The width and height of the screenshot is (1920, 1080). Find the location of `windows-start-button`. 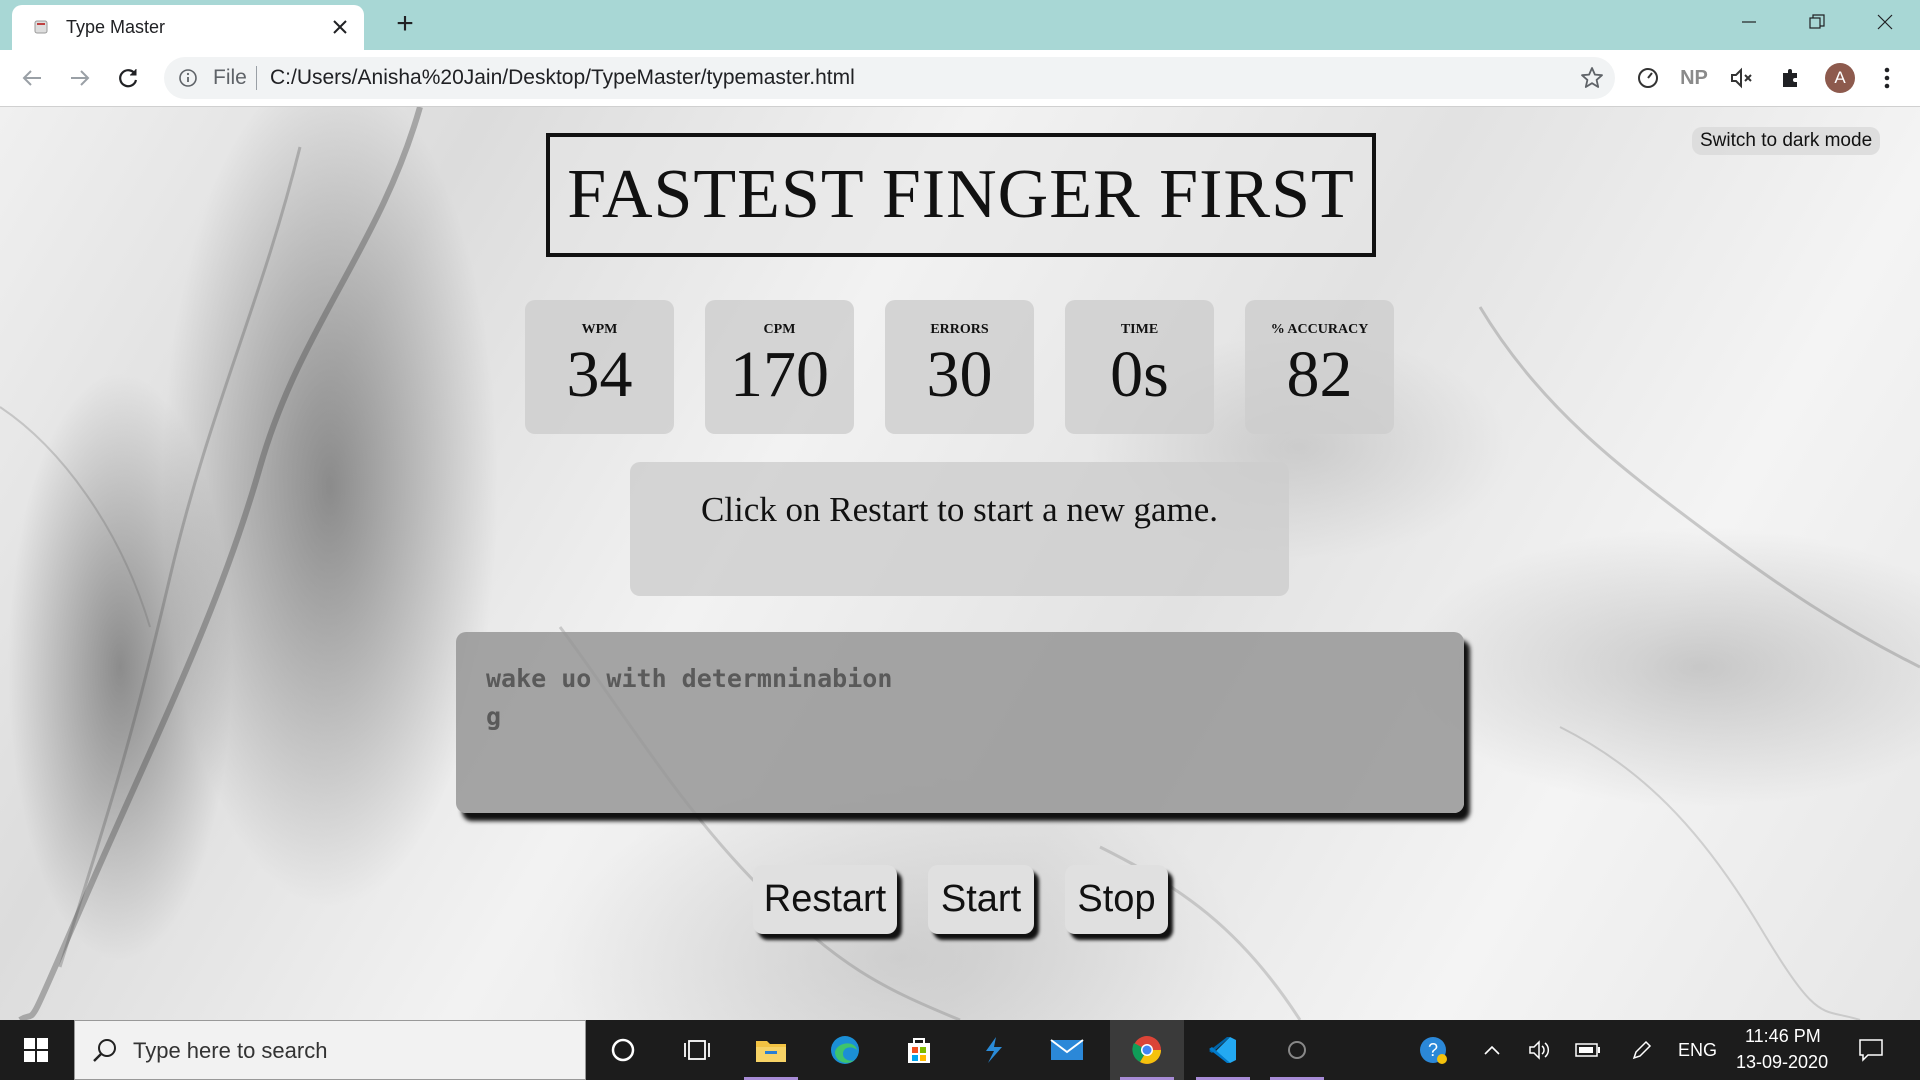

windows-start-button is located at coordinates (36, 1050).